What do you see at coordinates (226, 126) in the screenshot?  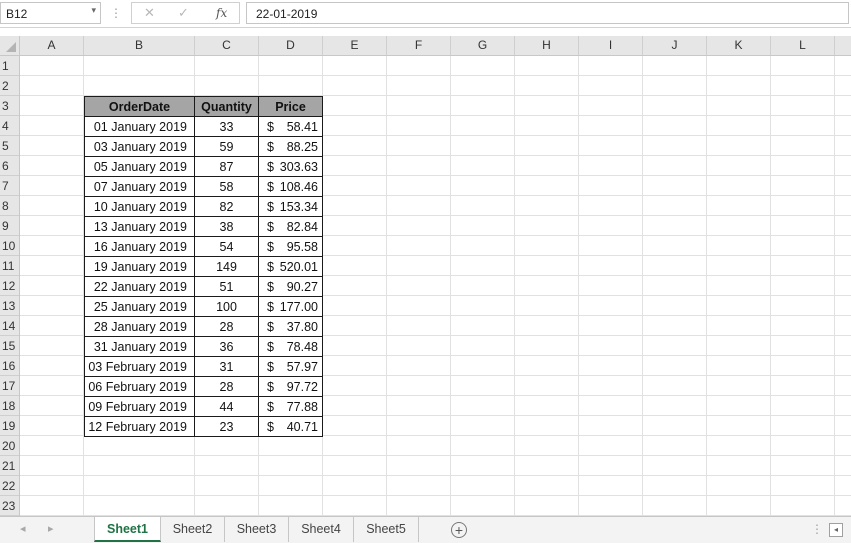 I see `quantity-cell: 33` at bounding box center [226, 126].